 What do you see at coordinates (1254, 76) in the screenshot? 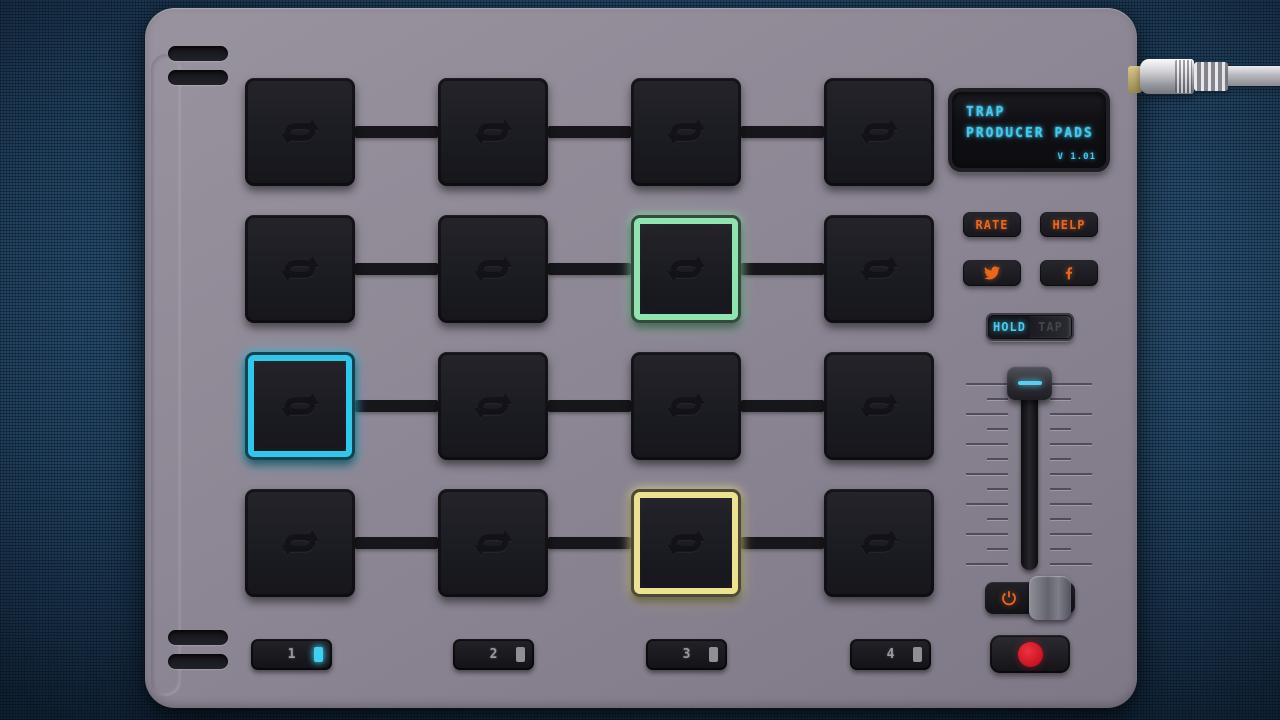
I see `audio-cable` at bounding box center [1254, 76].